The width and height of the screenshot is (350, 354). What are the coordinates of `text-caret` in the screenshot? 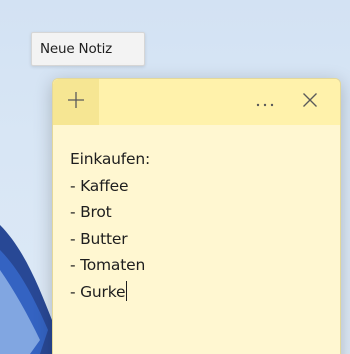 It's located at (127, 290).